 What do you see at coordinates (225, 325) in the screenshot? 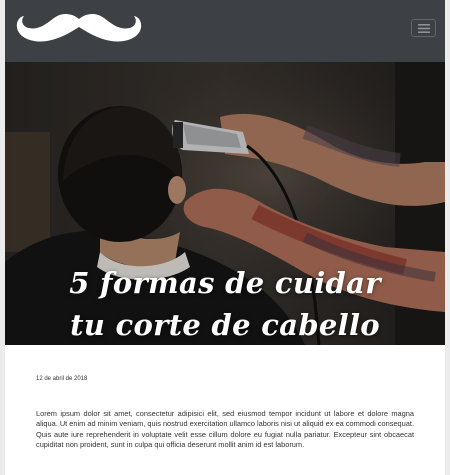
I see `hero-title-line-2: tu corte de cabello` at bounding box center [225, 325].